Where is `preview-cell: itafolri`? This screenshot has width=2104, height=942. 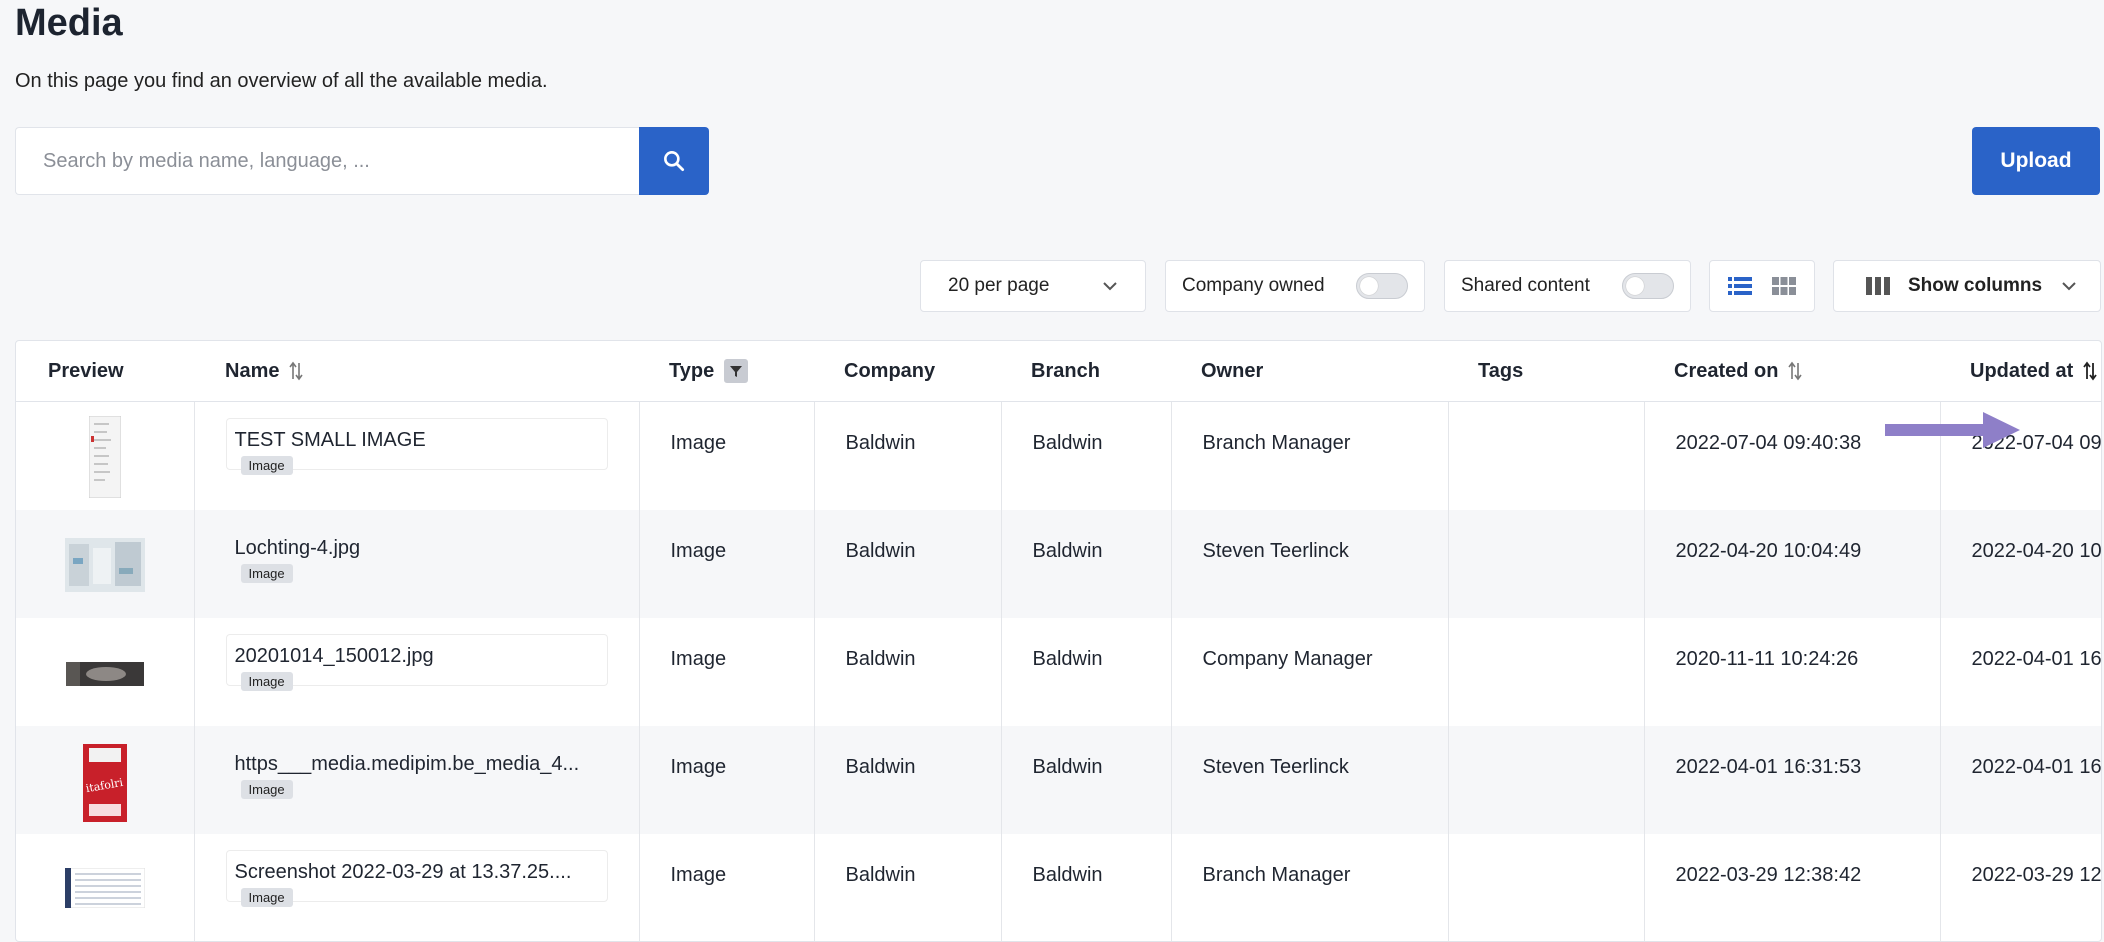 preview-cell: itafolri is located at coordinates (105, 780).